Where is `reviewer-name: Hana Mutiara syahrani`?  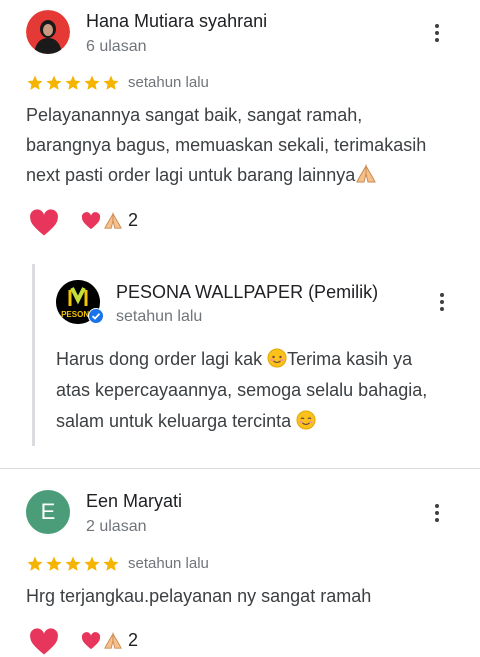 reviewer-name: Hana Mutiara syahrani is located at coordinates (176, 21).